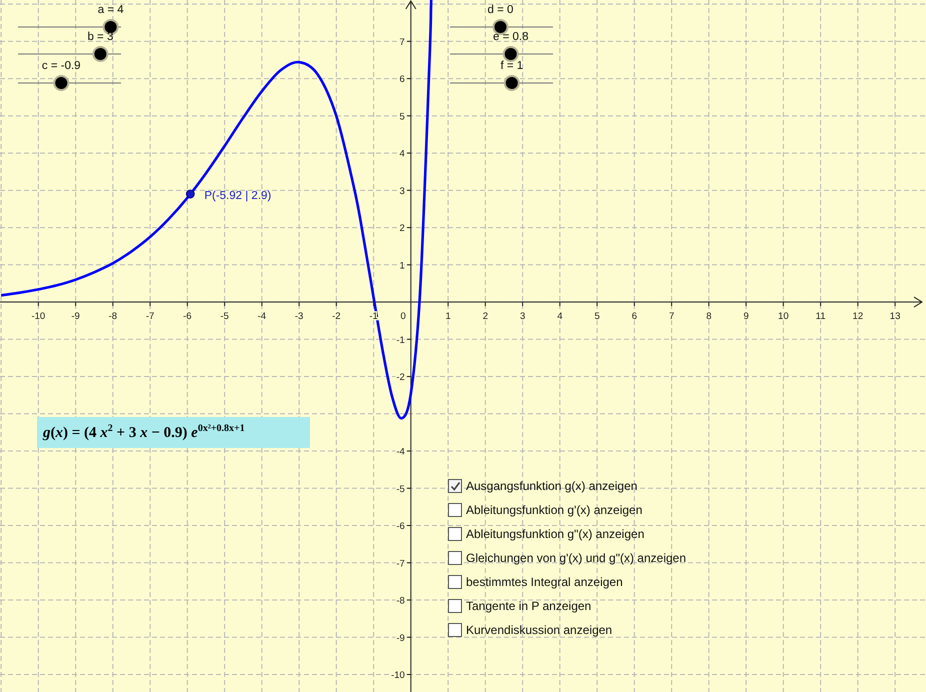  What do you see at coordinates (783, 316) in the screenshot?
I see `tick-label: 10` at bounding box center [783, 316].